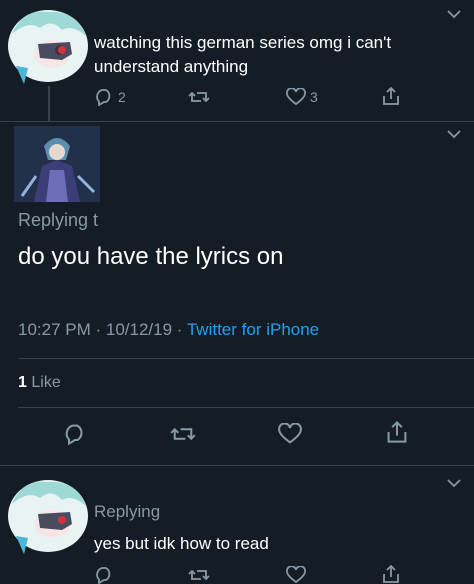 The width and height of the screenshot is (474, 584). What do you see at coordinates (314, 97) in the screenshot?
I see `like-count: 3` at bounding box center [314, 97].